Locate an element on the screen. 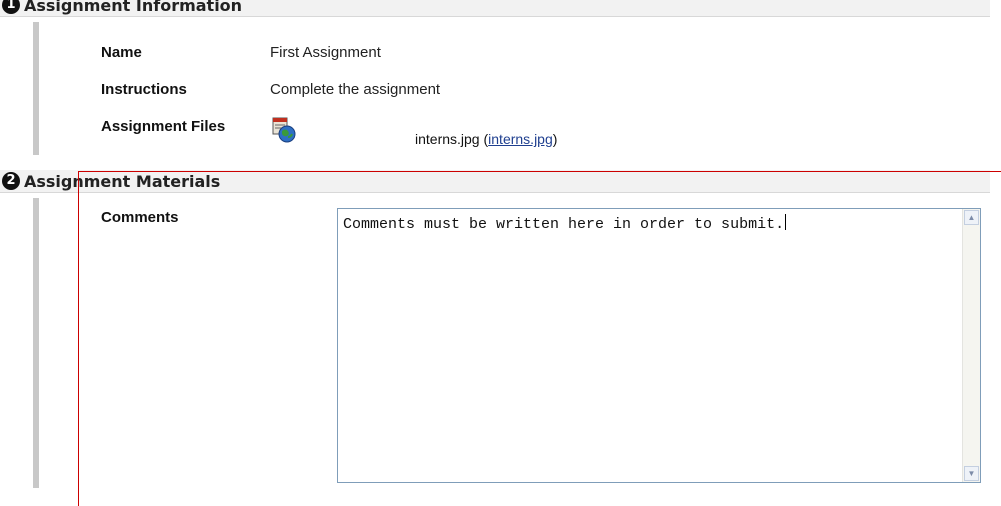 Image resolution: width=1001 pixels, height=506 pixels. file-name: interns.jpg is located at coordinates (447, 139).